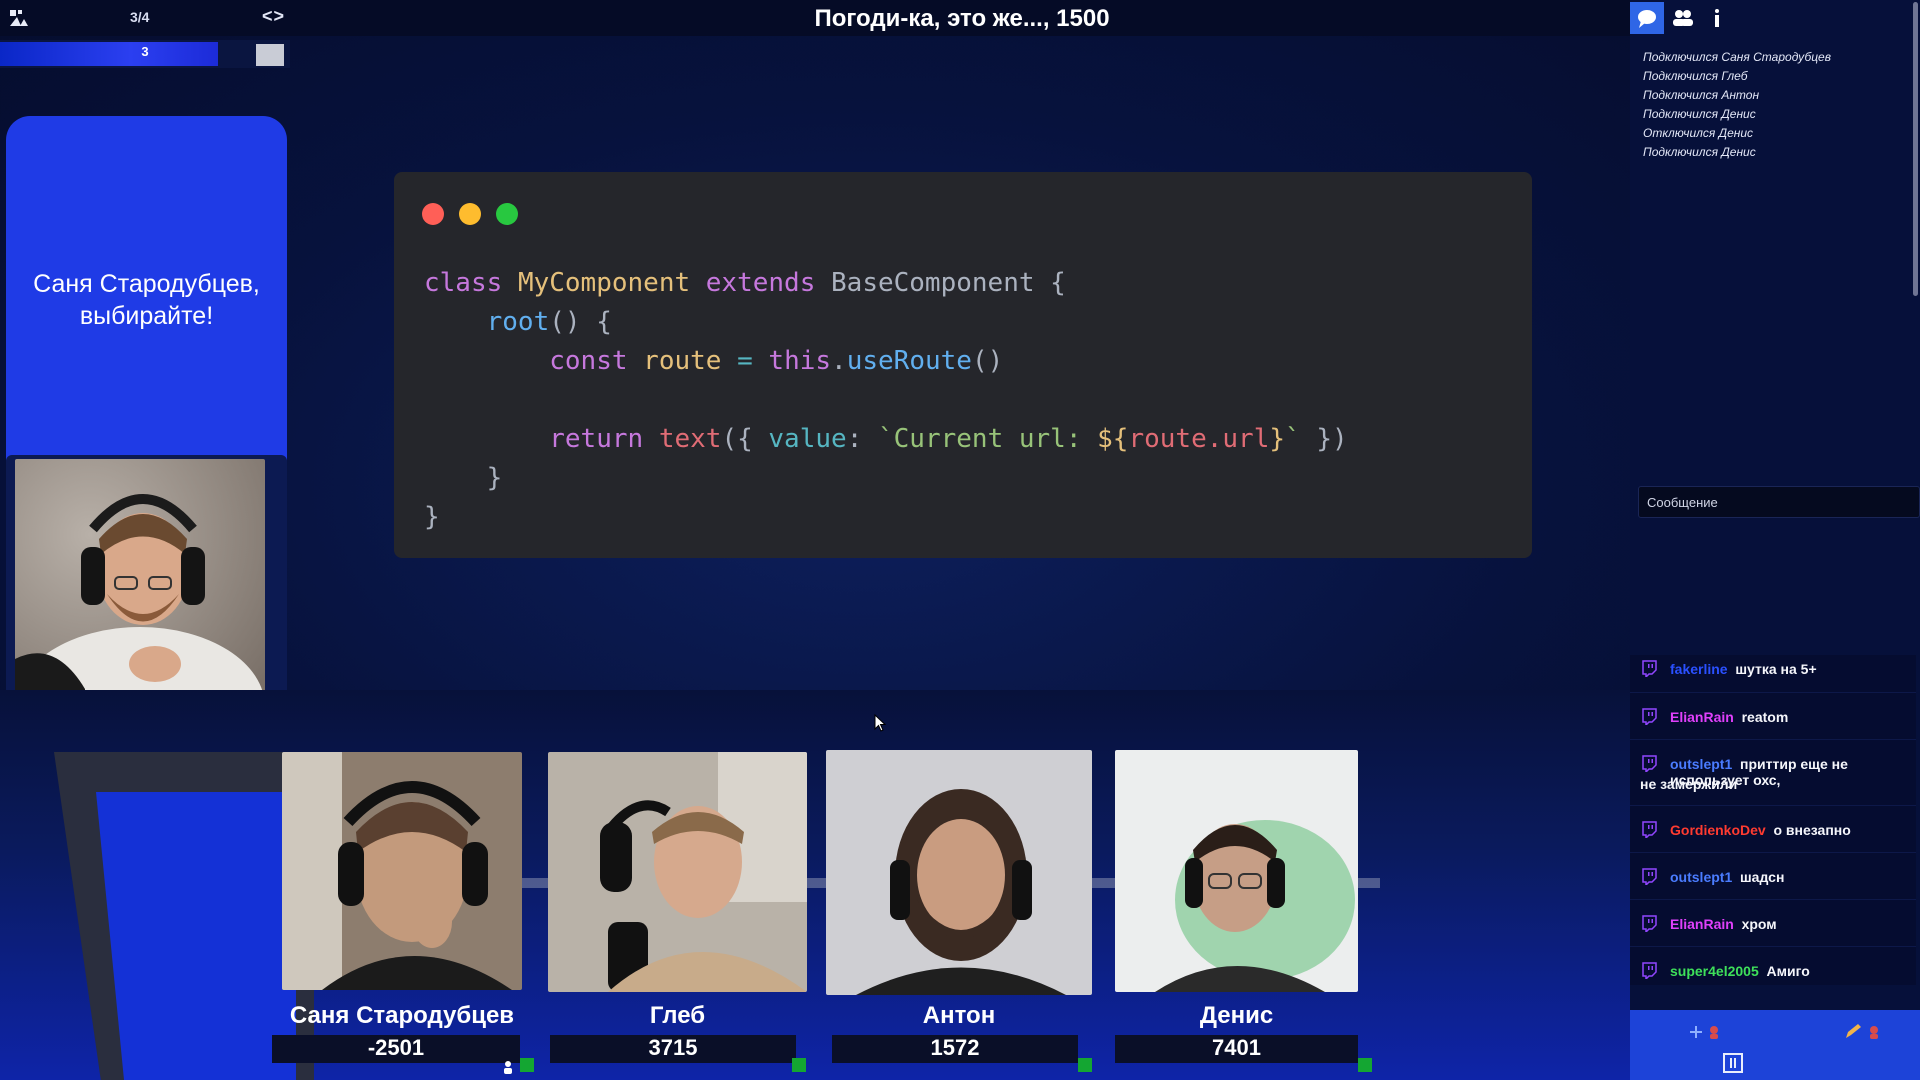 This screenshot has height=1080, width=1920. What do you see at coordinates (1706, 1032) in the screenshot?
I see `add-points-button` at bounding box center [1706, 1032].